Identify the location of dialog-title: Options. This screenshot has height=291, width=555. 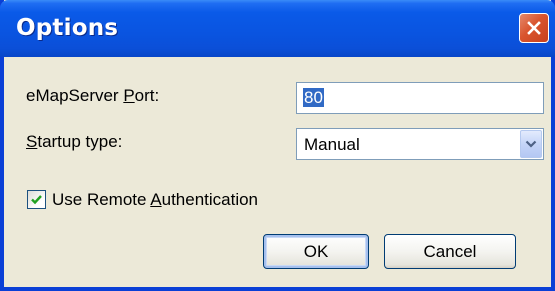
(67, 28).